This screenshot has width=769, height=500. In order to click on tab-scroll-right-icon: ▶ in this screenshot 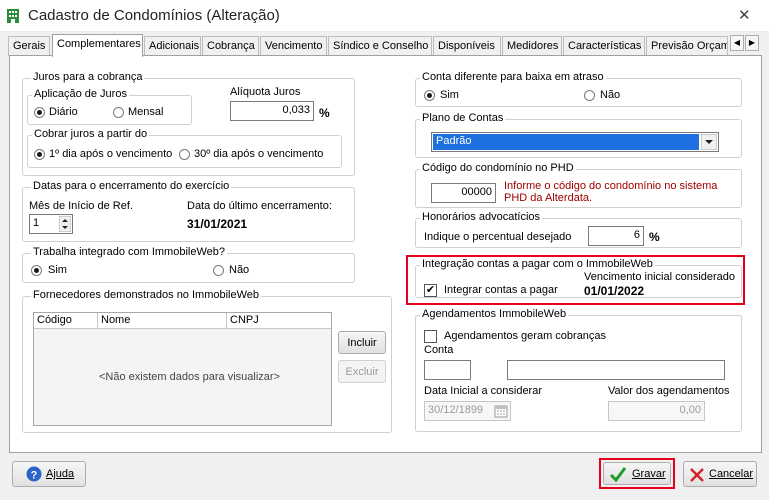, I will do `click(752, 43)`.